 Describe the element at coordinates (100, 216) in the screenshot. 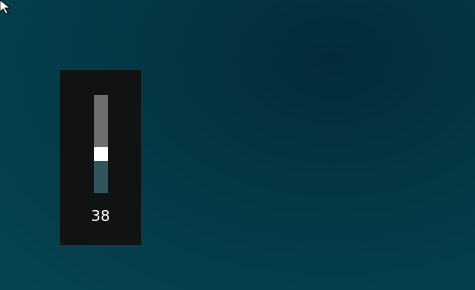

I see `volume-level-label: 38` at that location.